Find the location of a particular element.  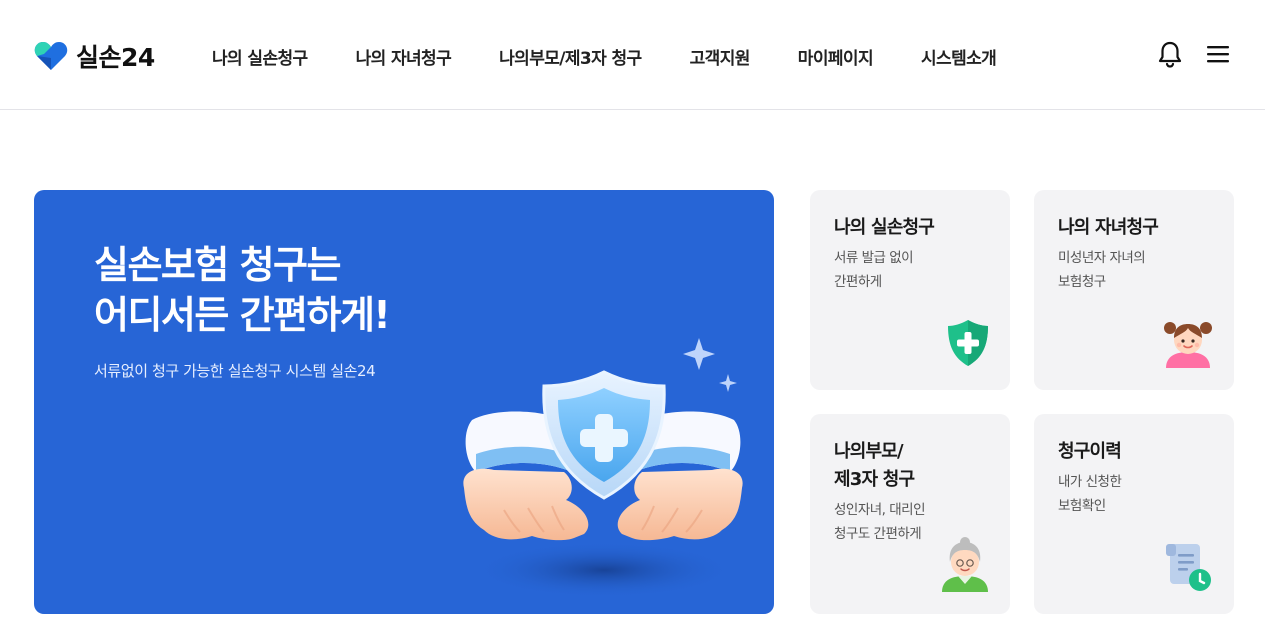

header-actions is located at coordinates (1194, 54).